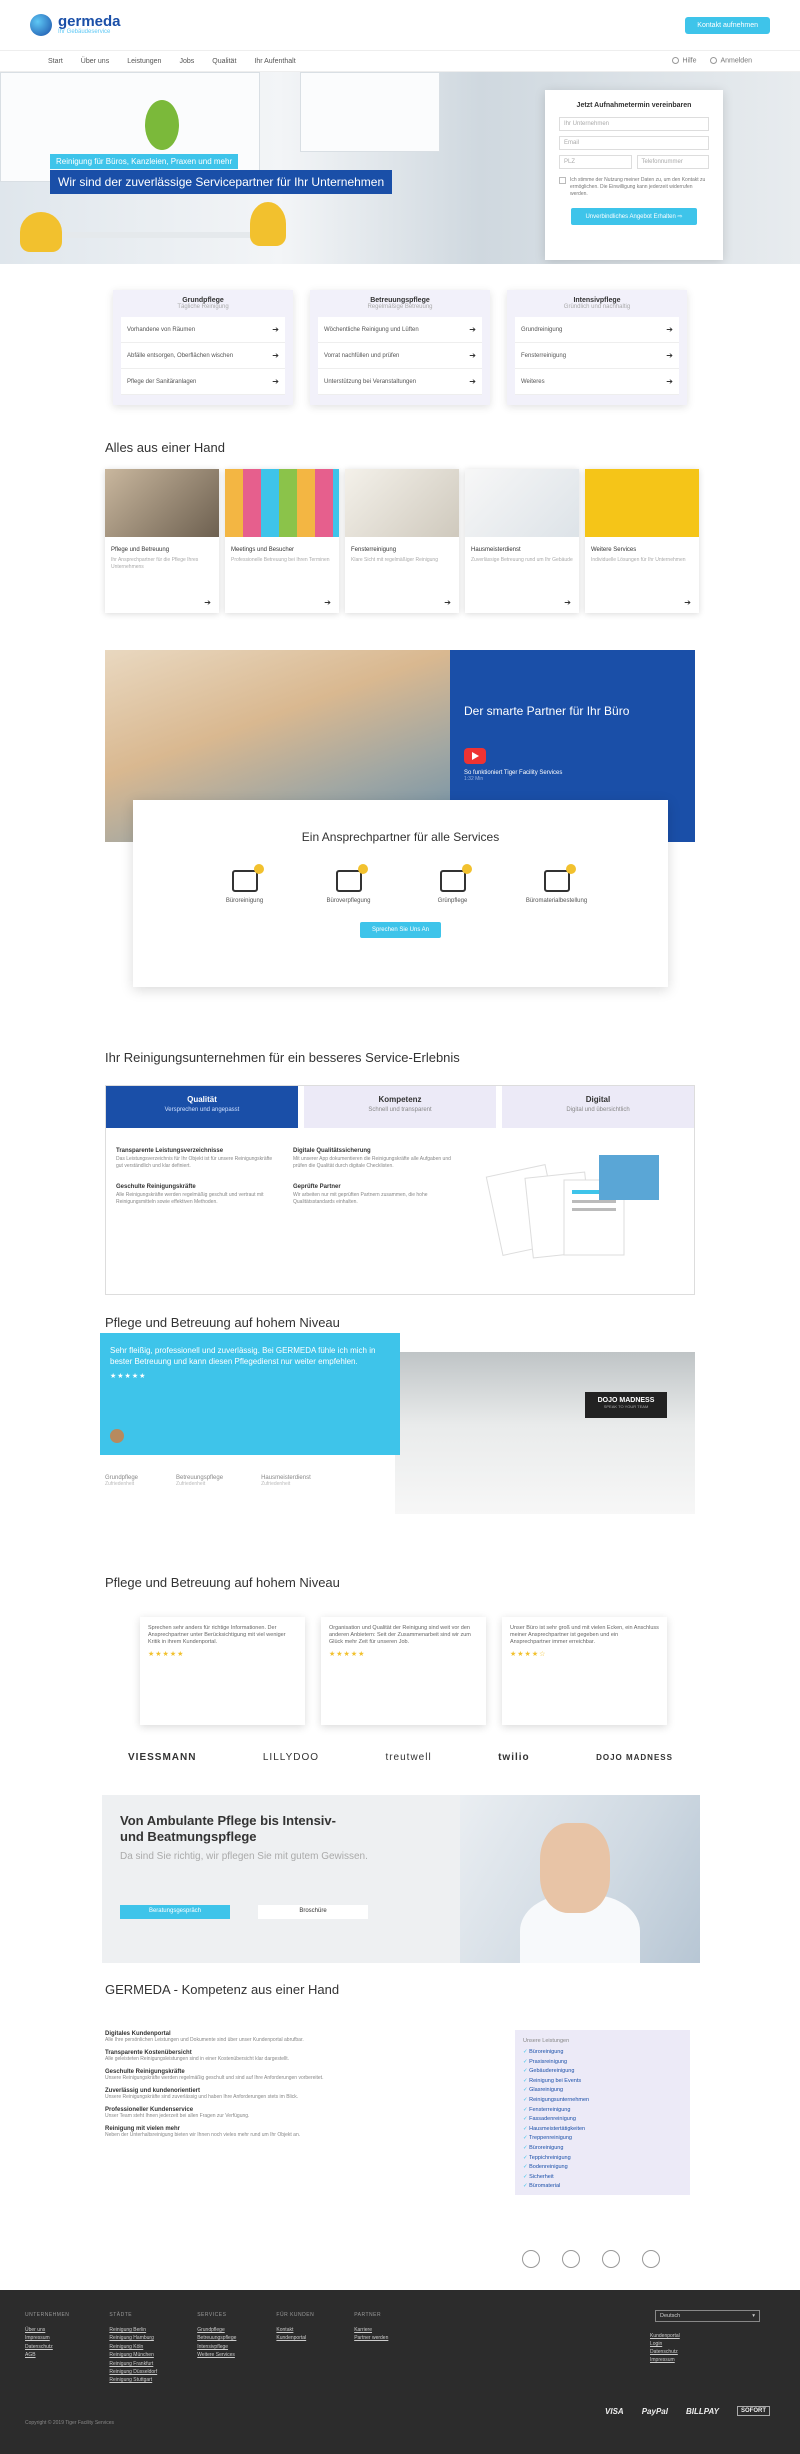  What do you see at coordinates (245, 884) in the screenshot?
I see `service-office-cleaning: Büroreinigung` at bounding box center [245, 884].